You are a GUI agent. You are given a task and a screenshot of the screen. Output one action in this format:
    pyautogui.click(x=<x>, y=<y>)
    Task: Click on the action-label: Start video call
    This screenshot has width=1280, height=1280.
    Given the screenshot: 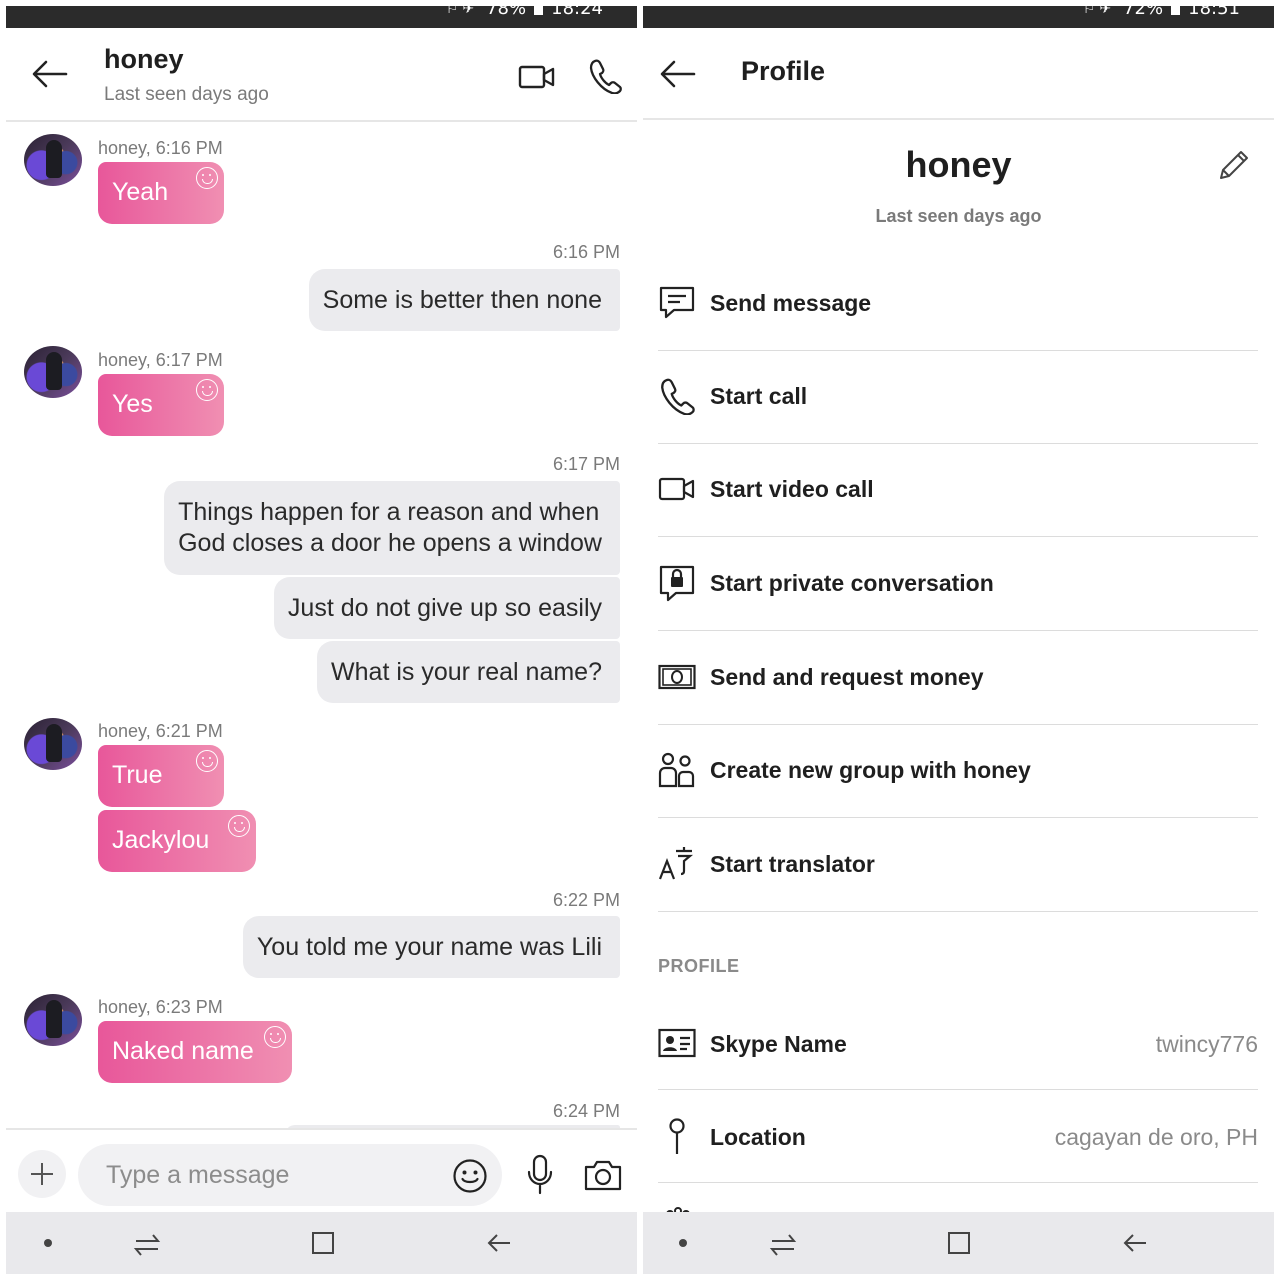 What is the action you would take?
    pyautogui.click(x=792, y=489)
    